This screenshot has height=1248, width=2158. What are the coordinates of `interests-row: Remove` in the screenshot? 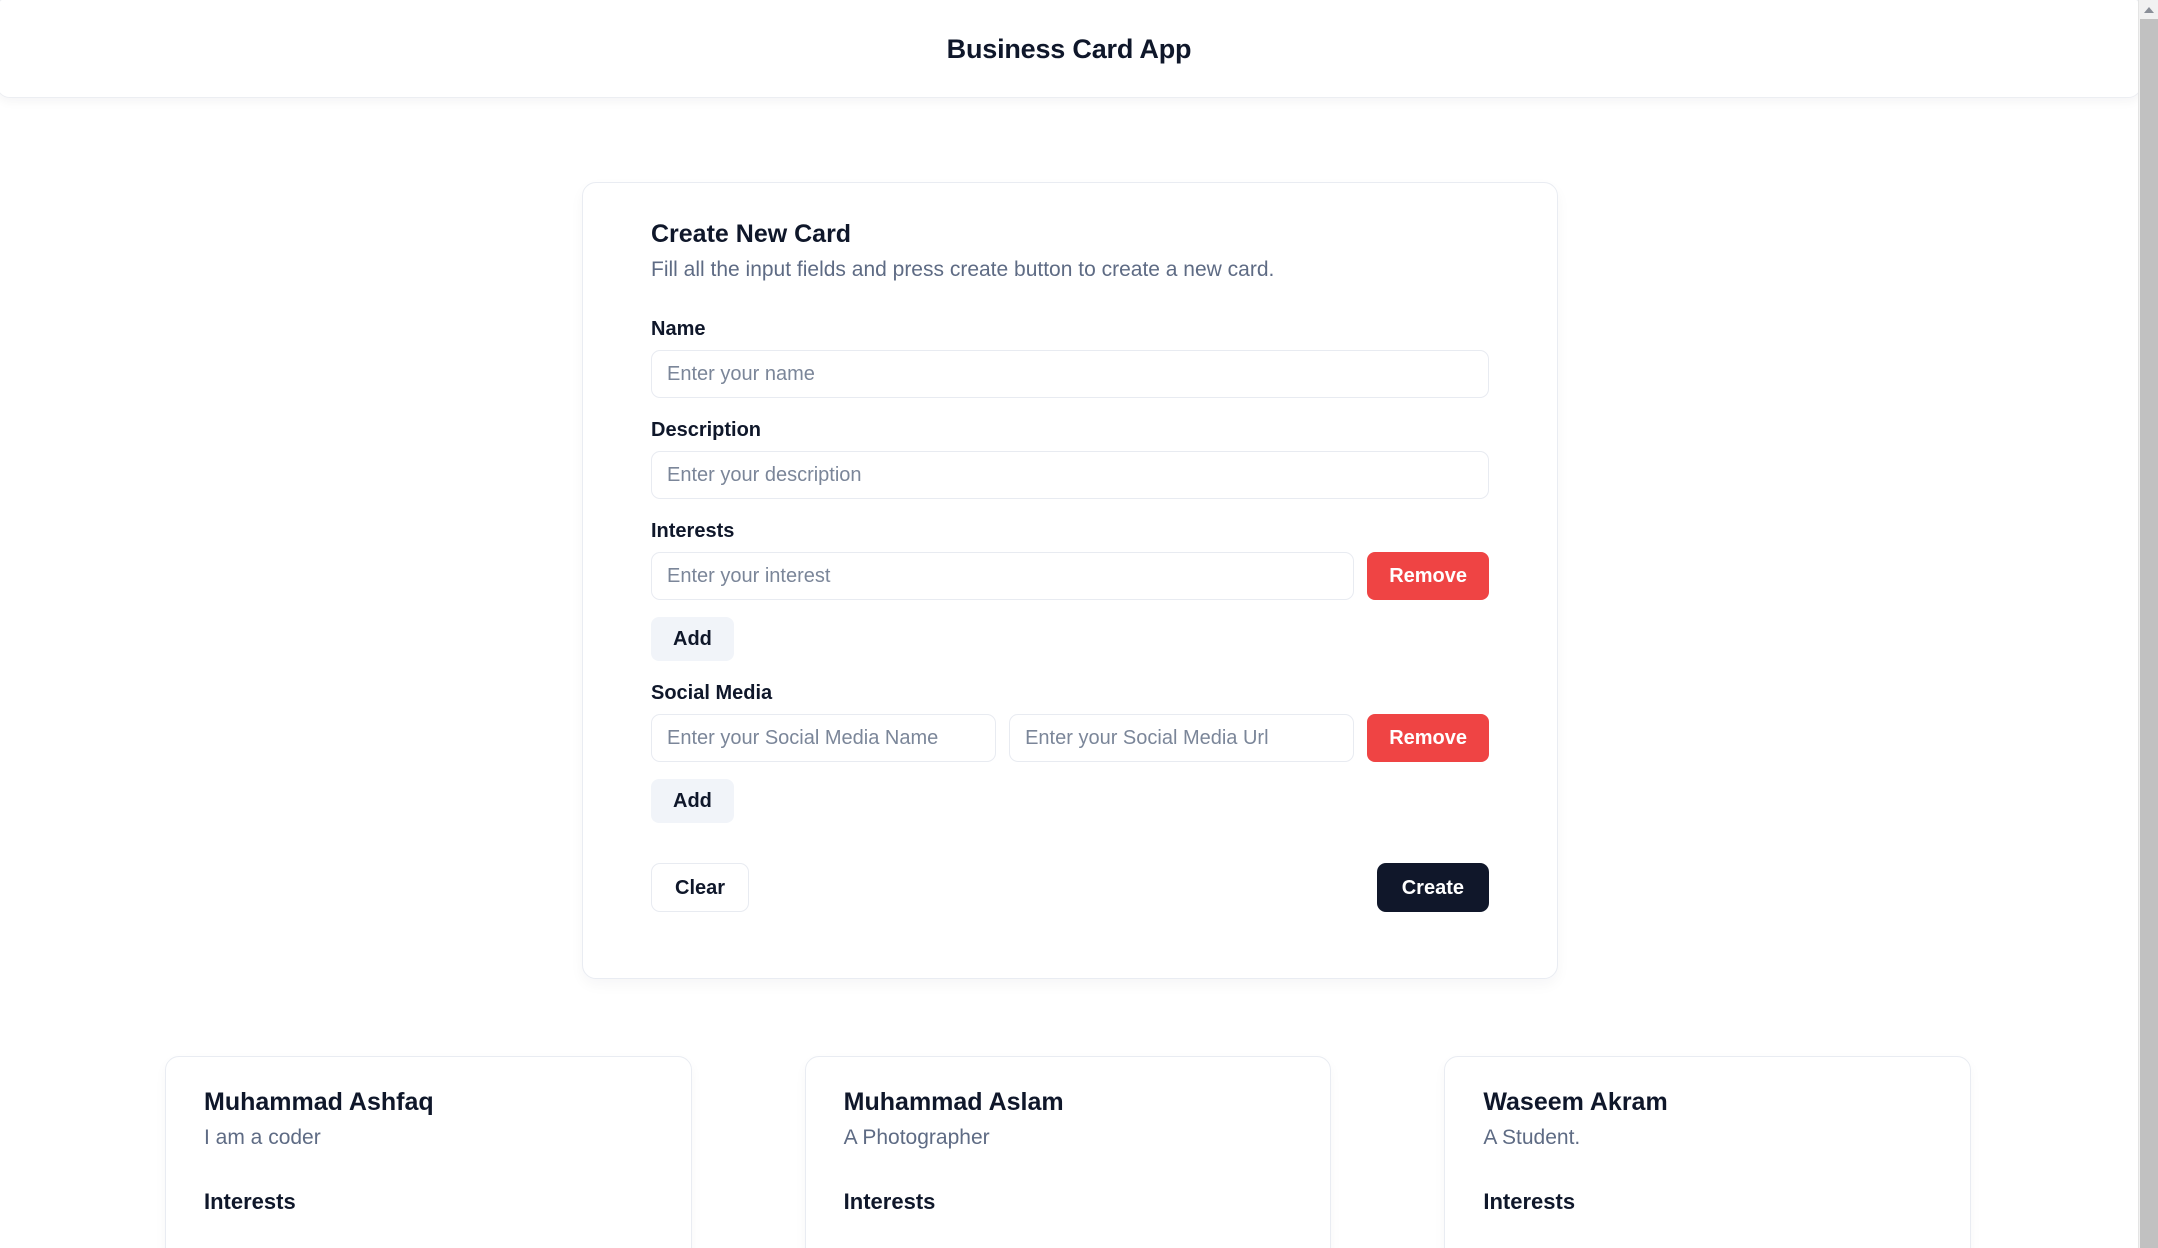 It's located at (1070, 576).